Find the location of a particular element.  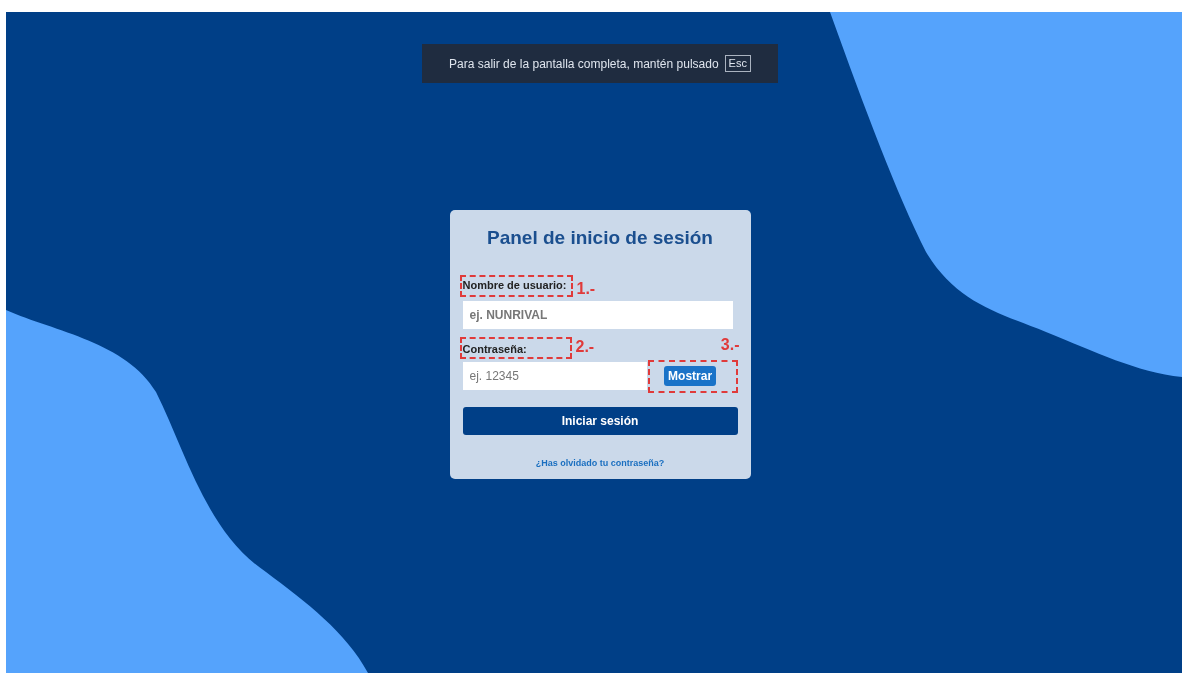

esc-key: Esc is located at coordinates (737, 63).